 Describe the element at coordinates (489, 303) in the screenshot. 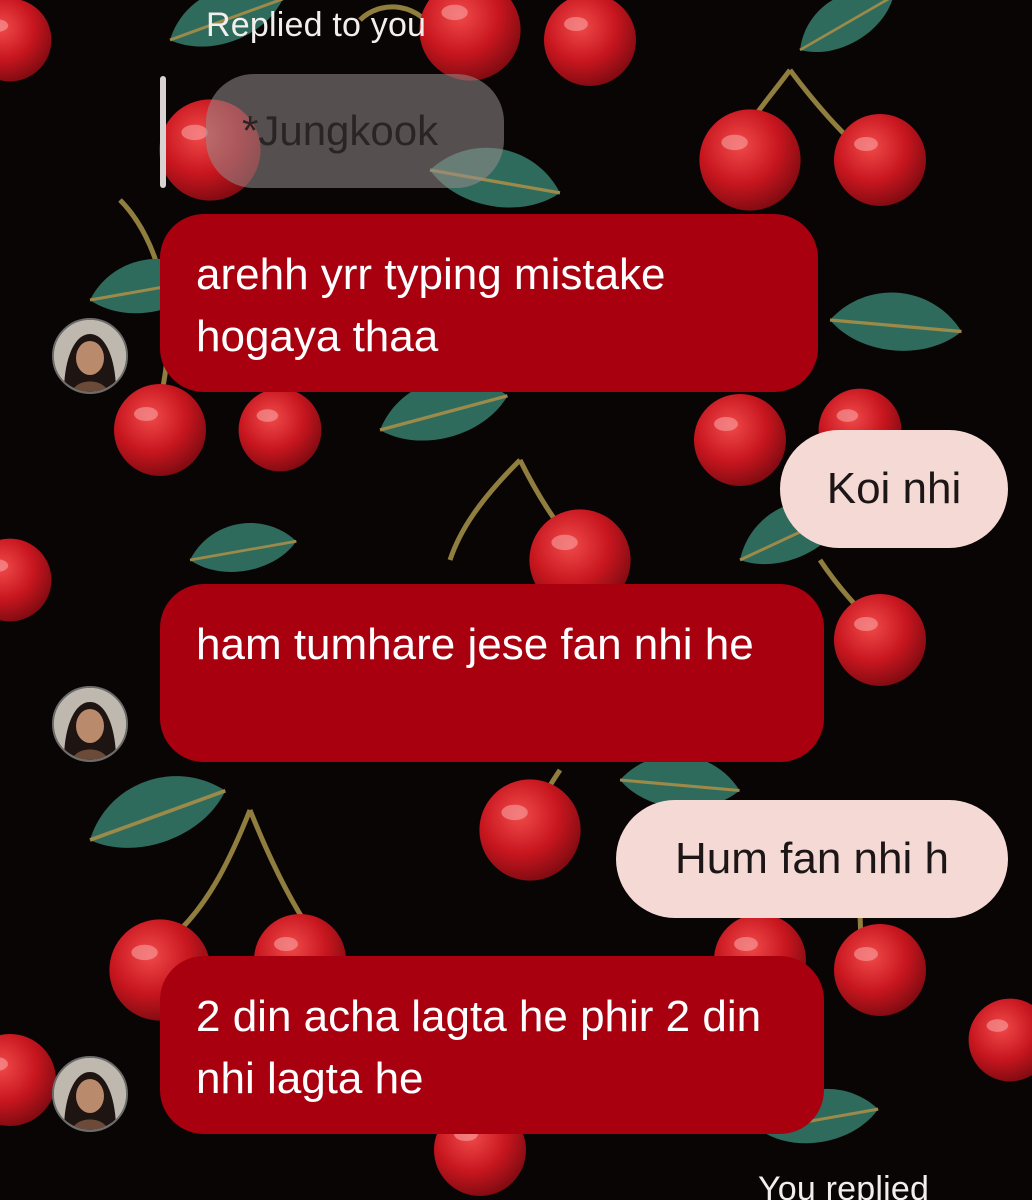

I see `incoming-message-bubble: arehh yrr typing mistake hogaya thaa` at that location.